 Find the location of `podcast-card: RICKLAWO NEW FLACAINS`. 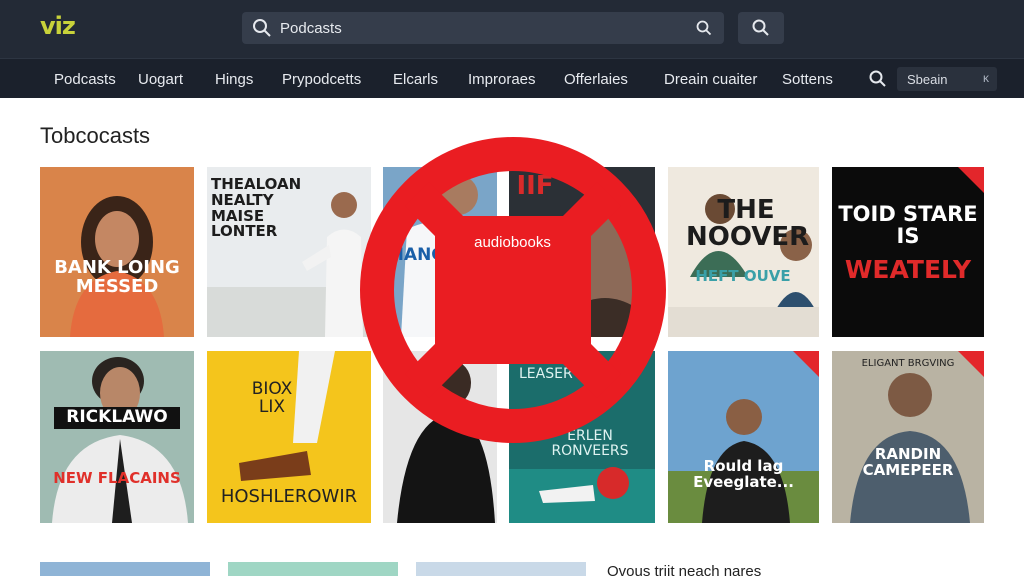

podcast-card: RICKLAWO NEW FLACAINS is located at coordinates (117, 437).